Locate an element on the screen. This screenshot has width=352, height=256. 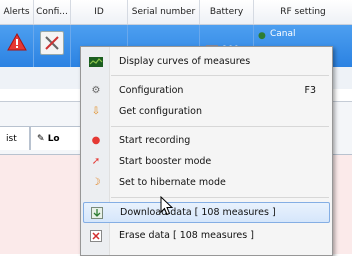
configuration-cell is located at coordinates (52, 46).